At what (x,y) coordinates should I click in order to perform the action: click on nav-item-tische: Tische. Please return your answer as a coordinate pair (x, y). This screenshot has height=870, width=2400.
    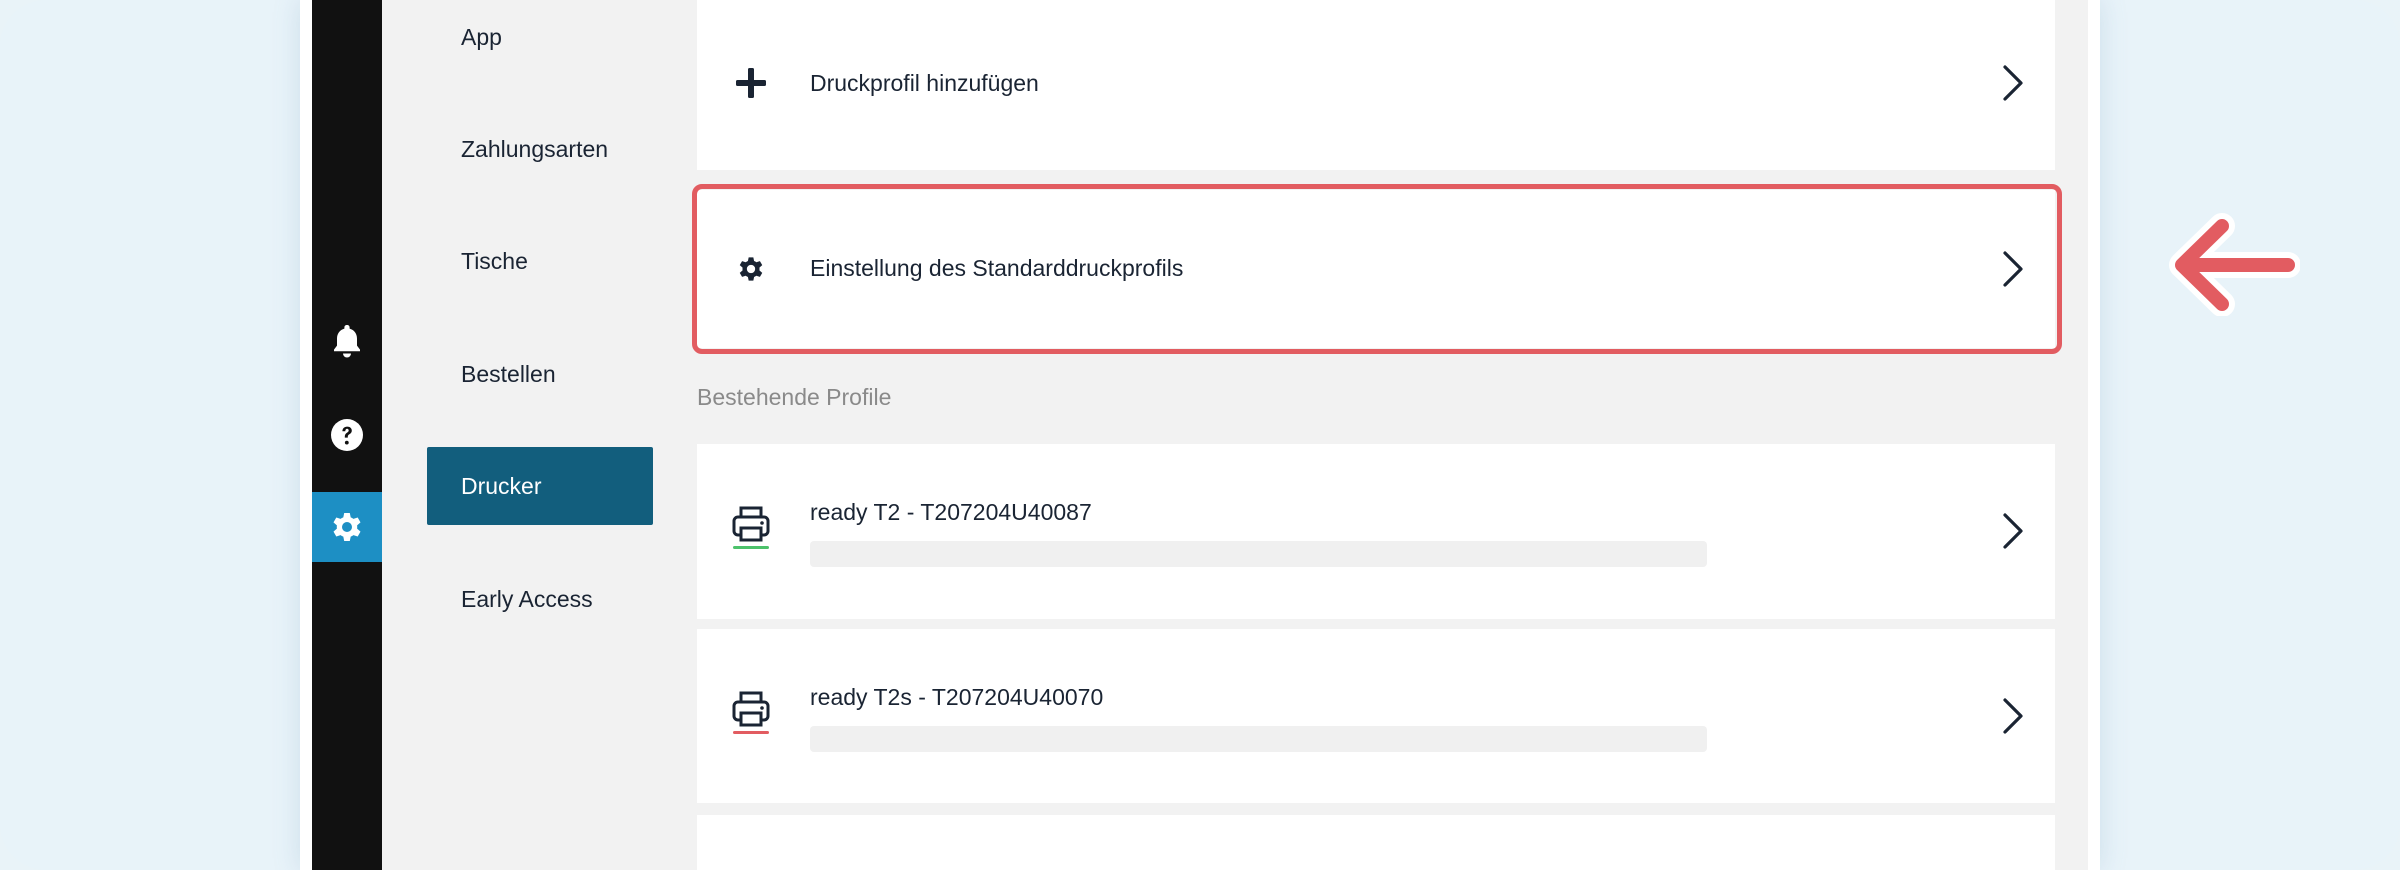
    Looking at the image, I should click on (540, 261).